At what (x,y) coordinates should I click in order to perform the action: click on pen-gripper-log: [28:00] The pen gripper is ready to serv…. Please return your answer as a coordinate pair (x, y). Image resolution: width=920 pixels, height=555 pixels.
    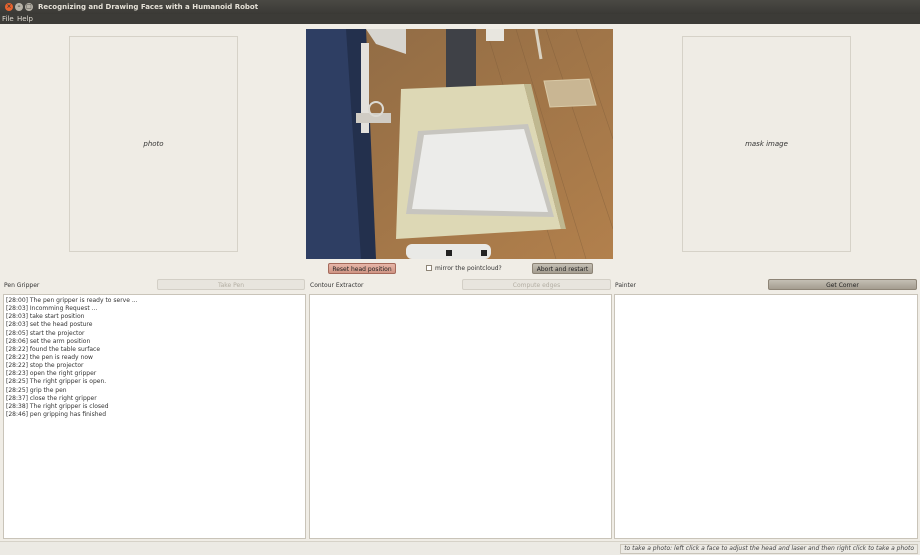
    Looking at the image, I should click on (154, 416).